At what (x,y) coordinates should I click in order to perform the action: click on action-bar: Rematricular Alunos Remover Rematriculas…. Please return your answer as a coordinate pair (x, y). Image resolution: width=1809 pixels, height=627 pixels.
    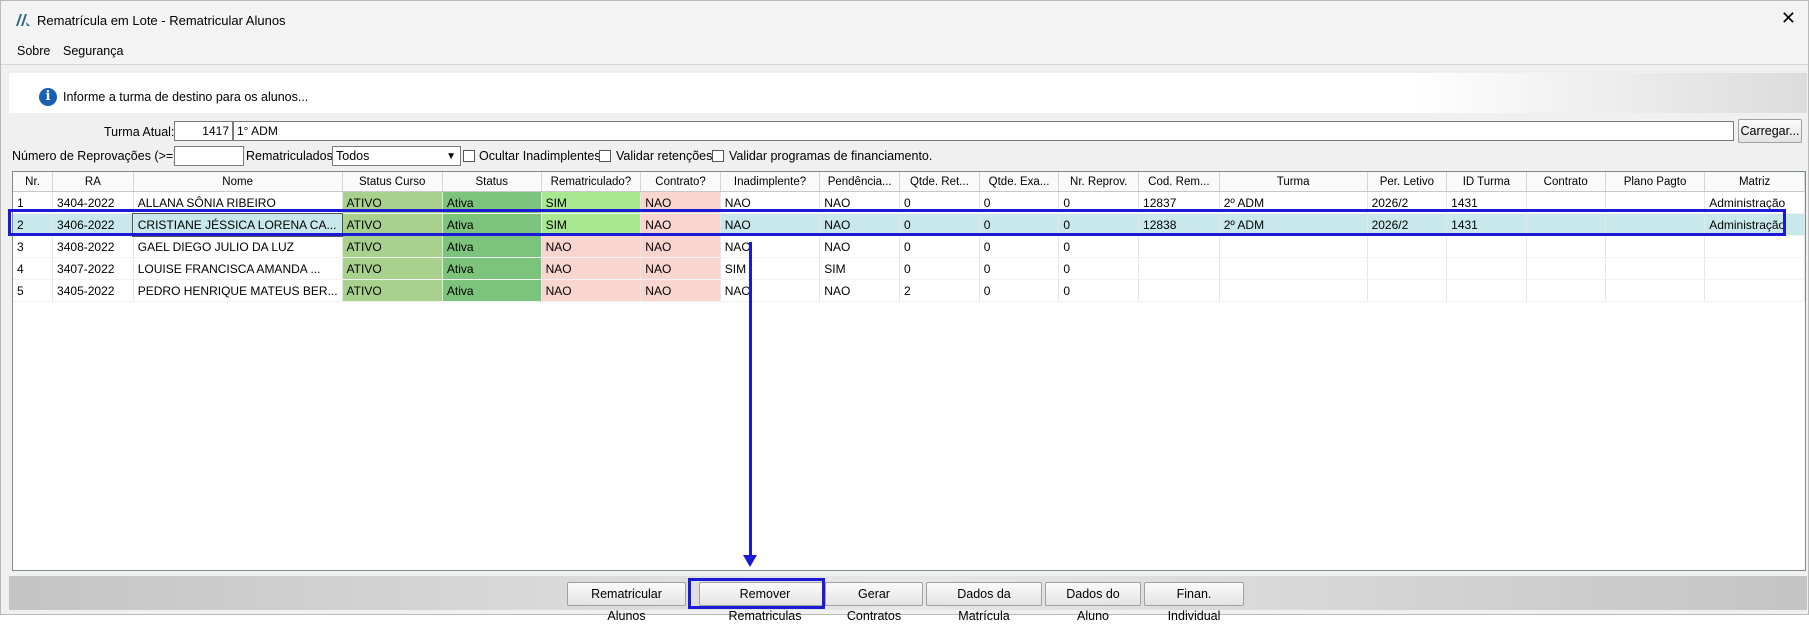
    Looking at the image, I should click on (908, 599).